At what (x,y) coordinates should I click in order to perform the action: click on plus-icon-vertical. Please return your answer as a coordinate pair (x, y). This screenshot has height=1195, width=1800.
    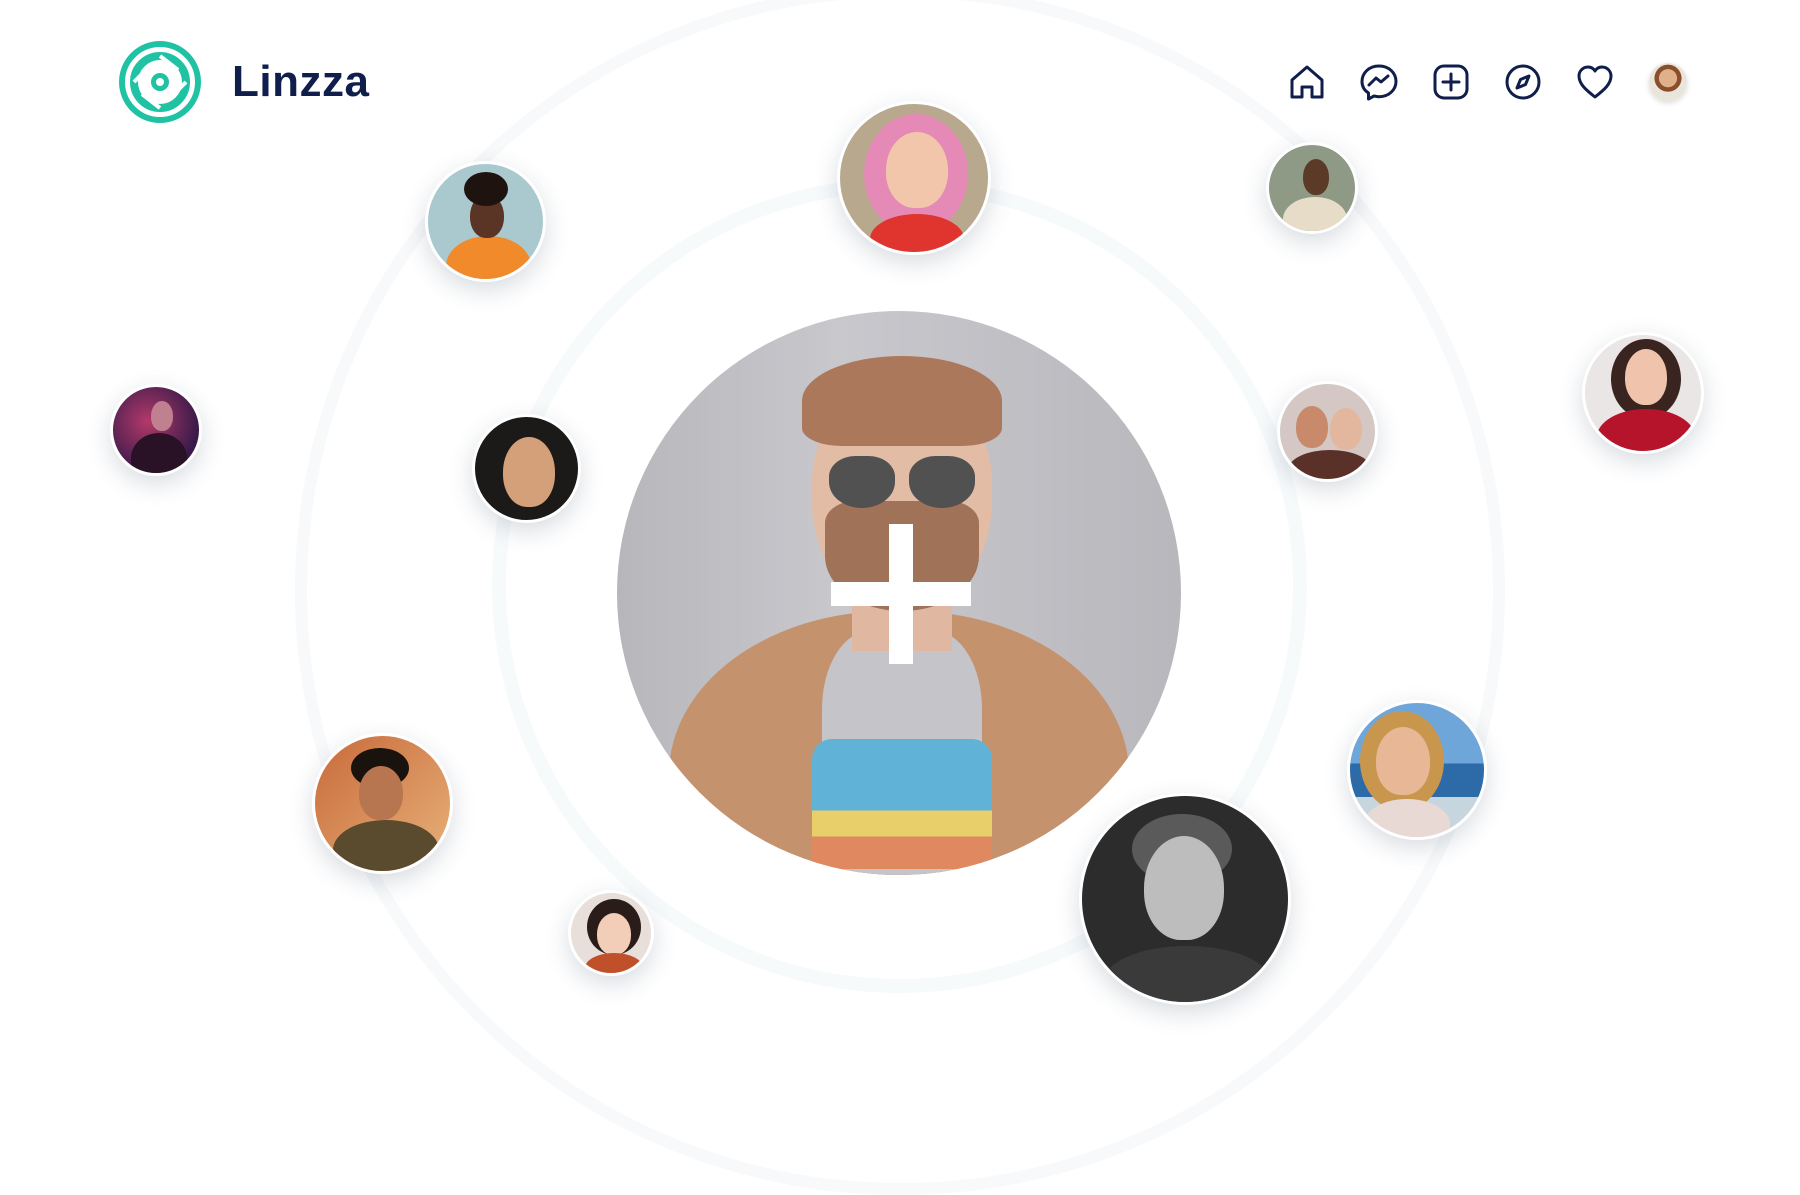
    Looking at the image, I should click on (901, 594).